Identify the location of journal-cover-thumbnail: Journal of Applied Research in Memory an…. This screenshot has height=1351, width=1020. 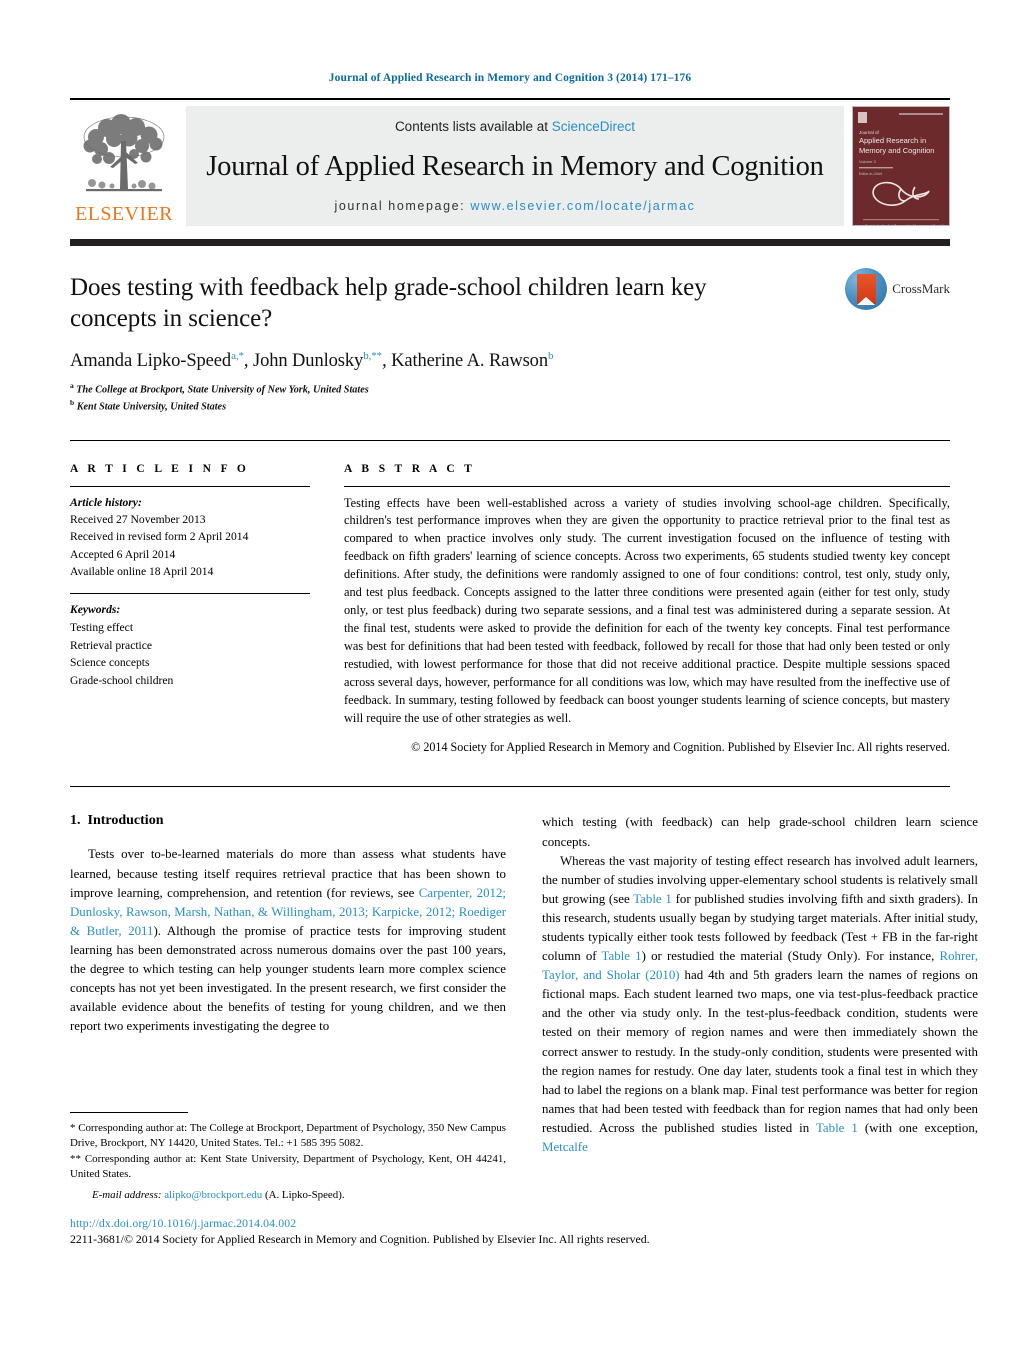
(901, 166).